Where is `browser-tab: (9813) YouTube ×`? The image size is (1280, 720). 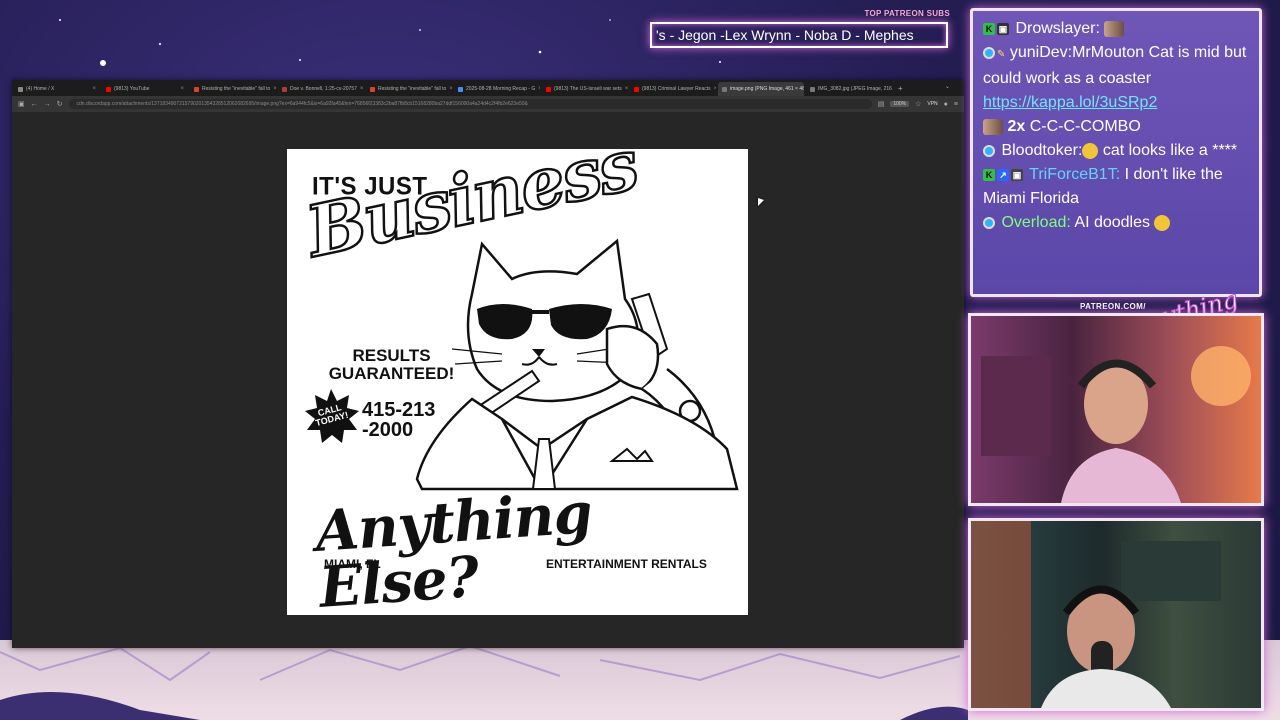
browser-tab: (9813) YouTube × is located at coordinates (145, 89).